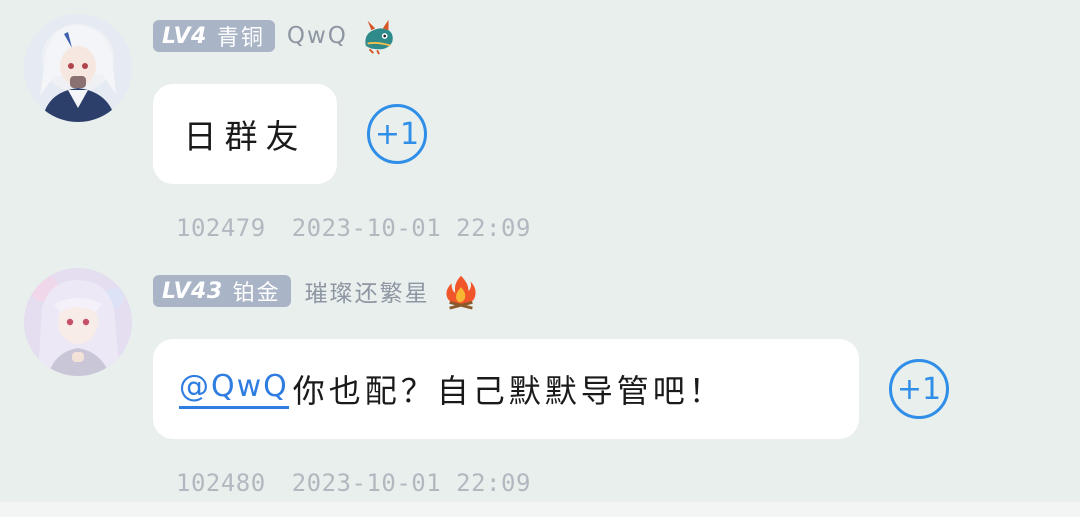 This screenshot has height=517, width=1080. I want to click on mention-link: @QwQ, so click(234, 389).